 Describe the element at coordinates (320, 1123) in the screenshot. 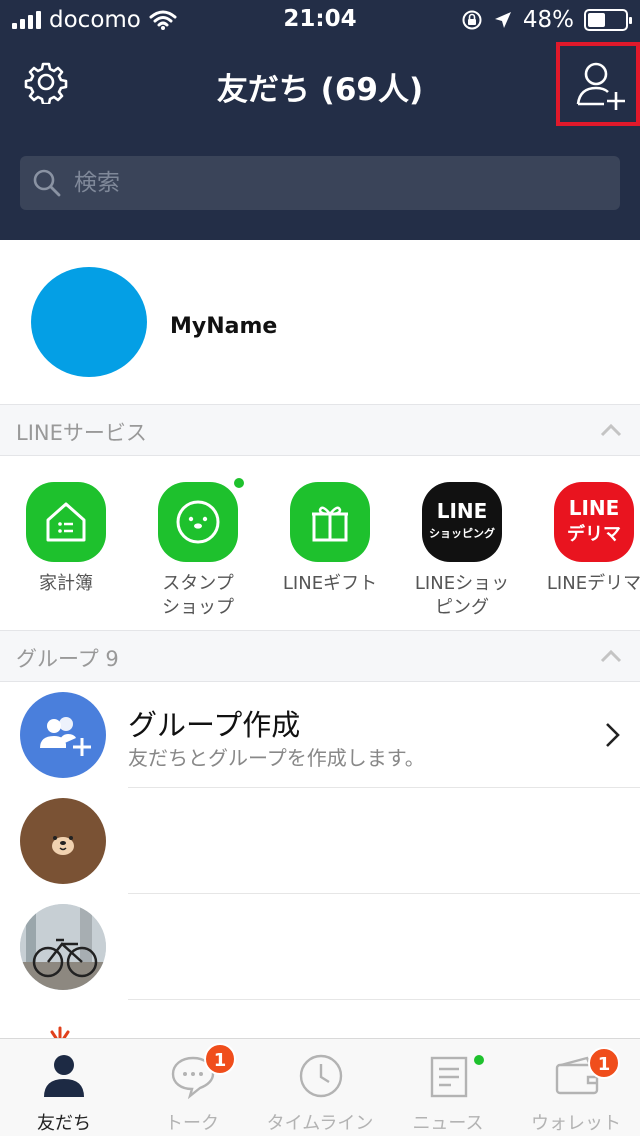

I see `tab-label: タイムライン` at that location.